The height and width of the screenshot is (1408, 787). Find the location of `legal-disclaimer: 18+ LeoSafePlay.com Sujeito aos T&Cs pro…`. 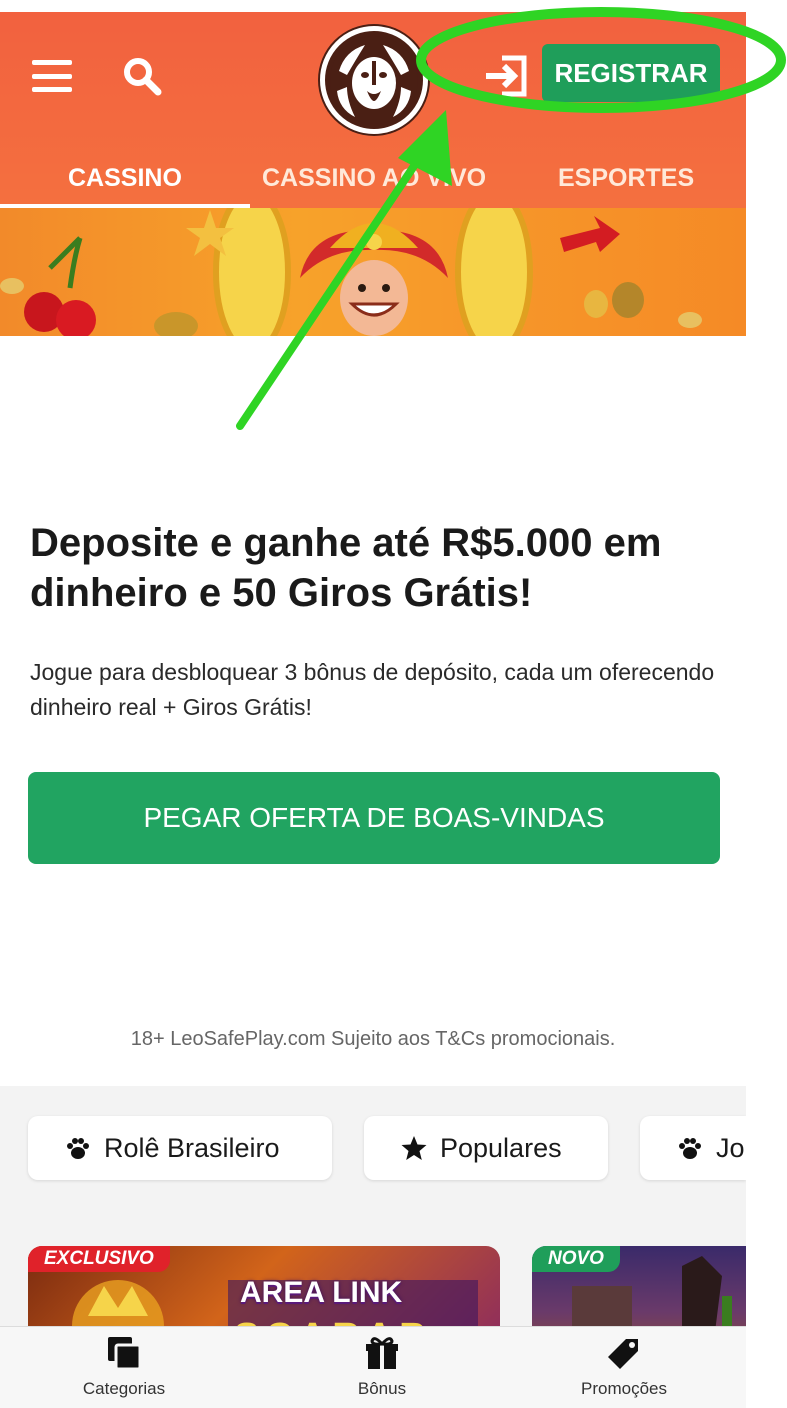

legal-disclaimer: 18+ LeoSafePlay.com Sujeito aos T&Cs pro… is located at coordinates (373, 1039).